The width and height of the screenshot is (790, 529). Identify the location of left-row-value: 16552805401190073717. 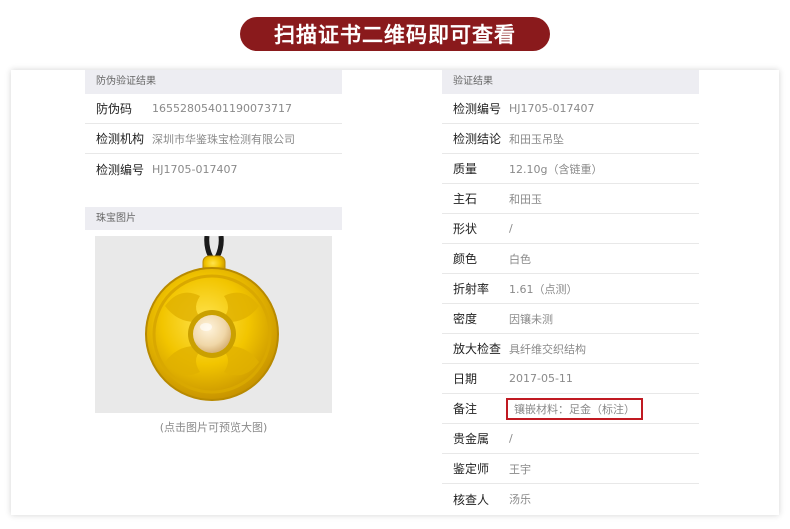
(222, 108).